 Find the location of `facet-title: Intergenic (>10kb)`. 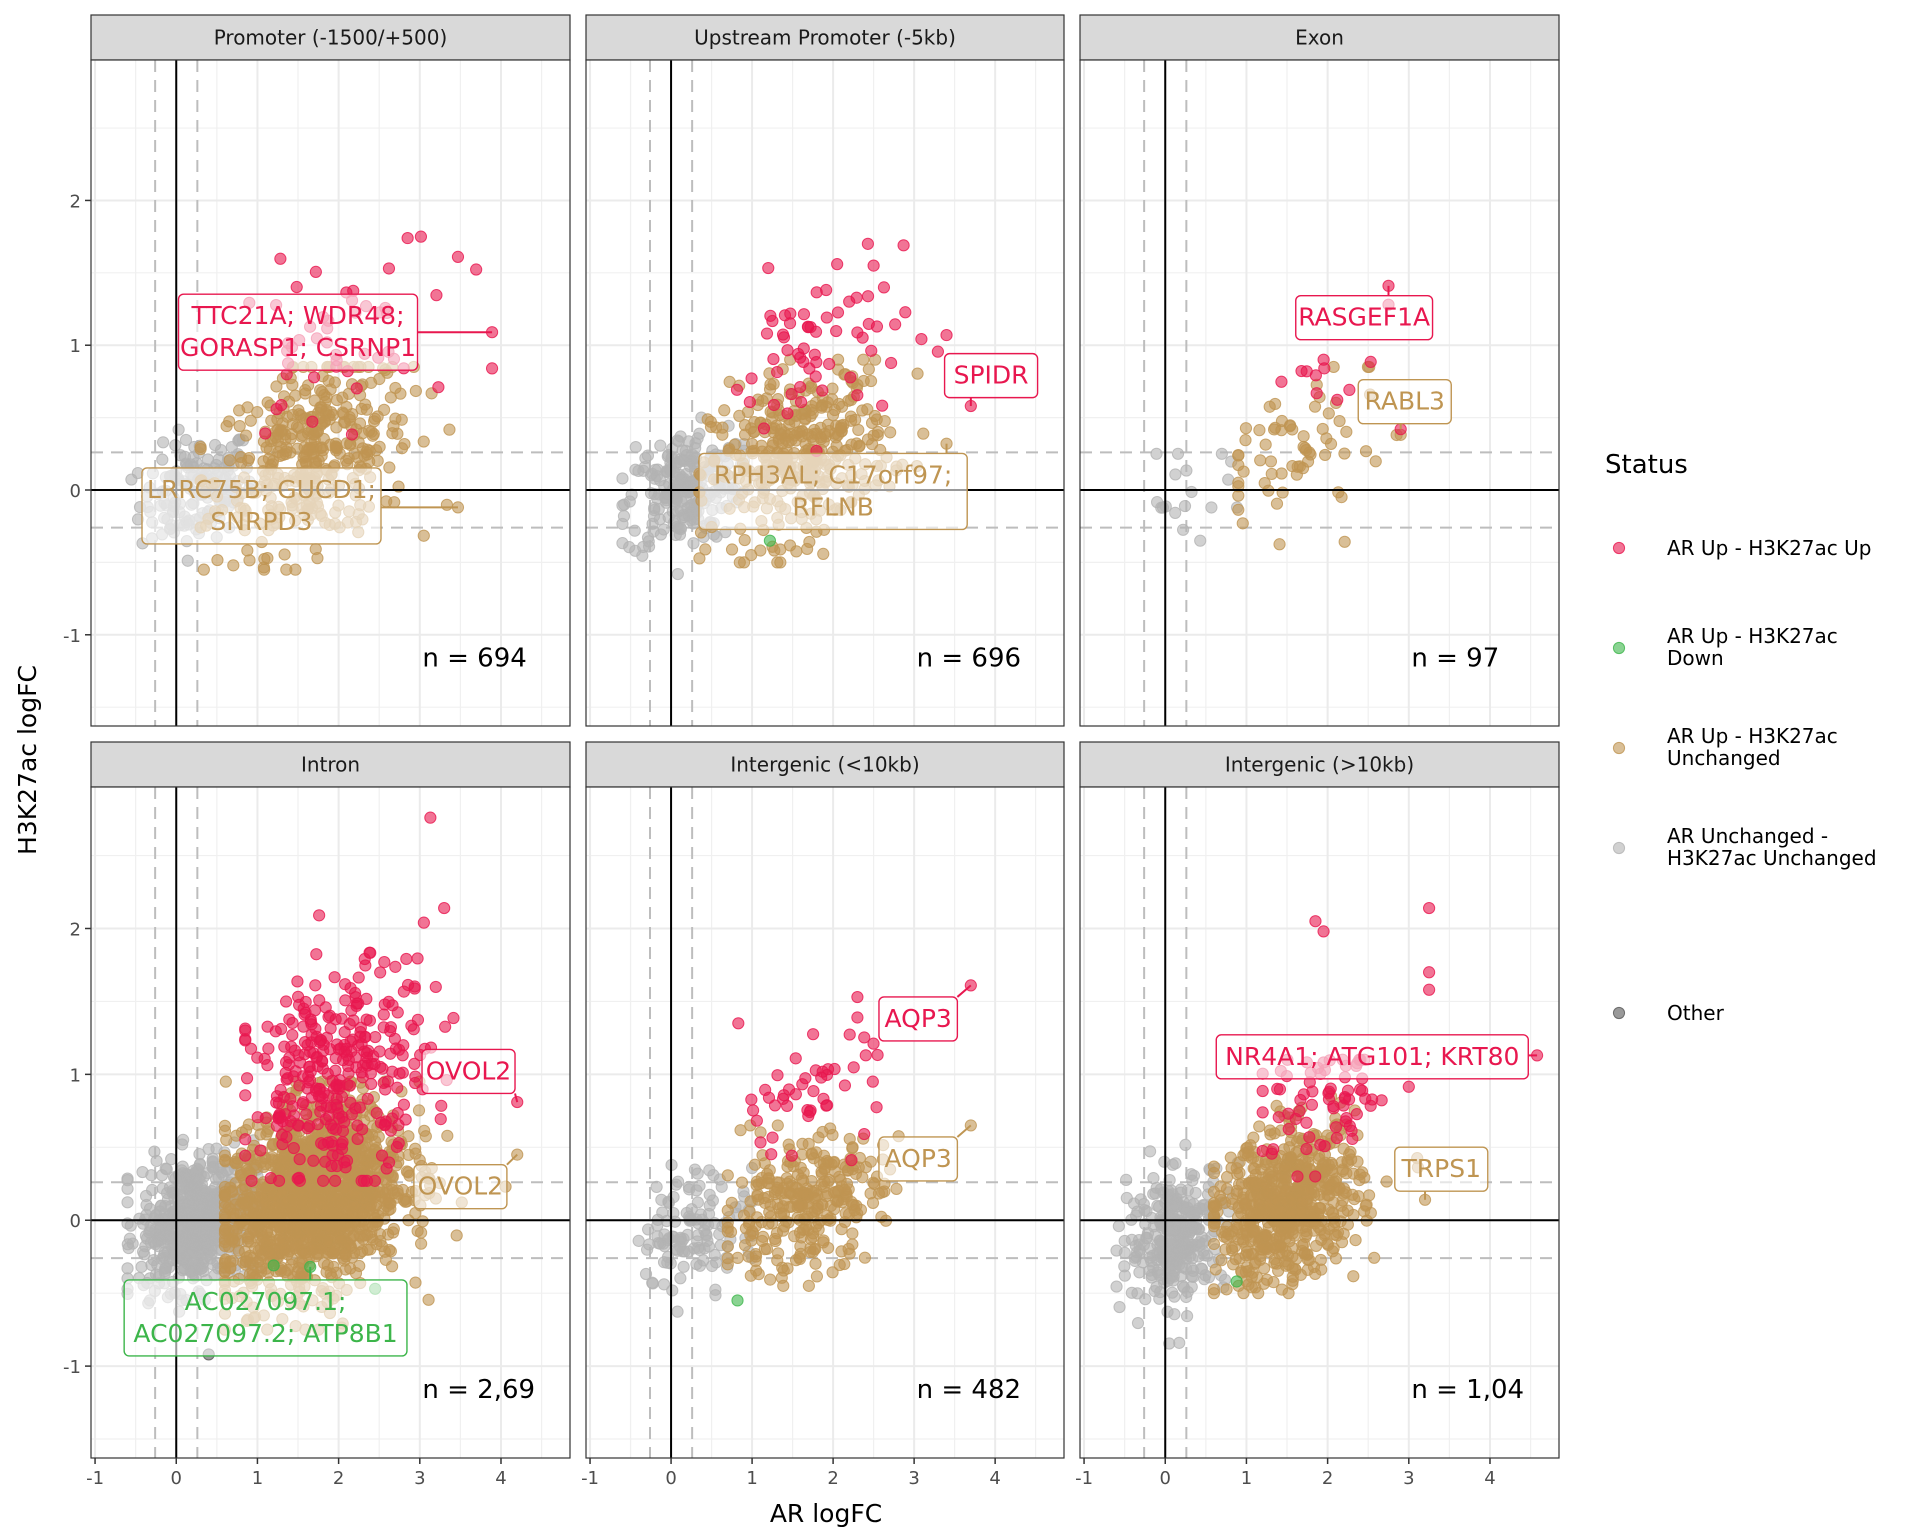

facet-title: Intergenic (>10kb) is located at coordinates (1319, 765).